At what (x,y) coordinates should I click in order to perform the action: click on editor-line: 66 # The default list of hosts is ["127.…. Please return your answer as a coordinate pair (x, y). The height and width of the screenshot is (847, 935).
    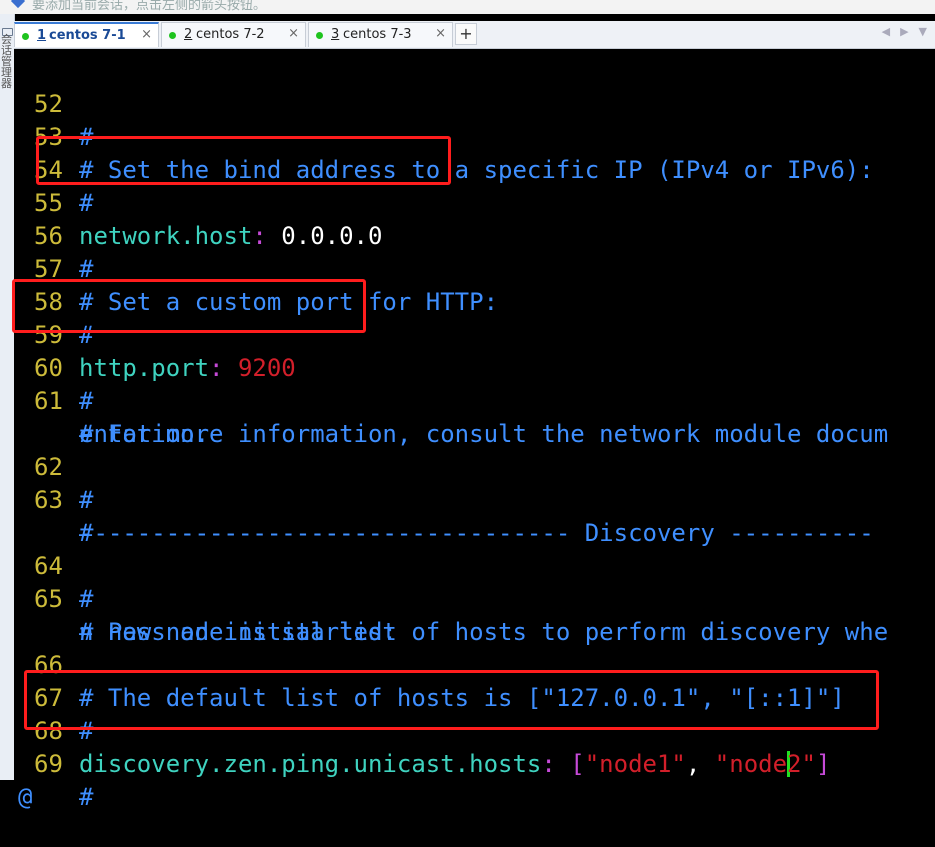
    Looking at the image, I should click on (429, 664).